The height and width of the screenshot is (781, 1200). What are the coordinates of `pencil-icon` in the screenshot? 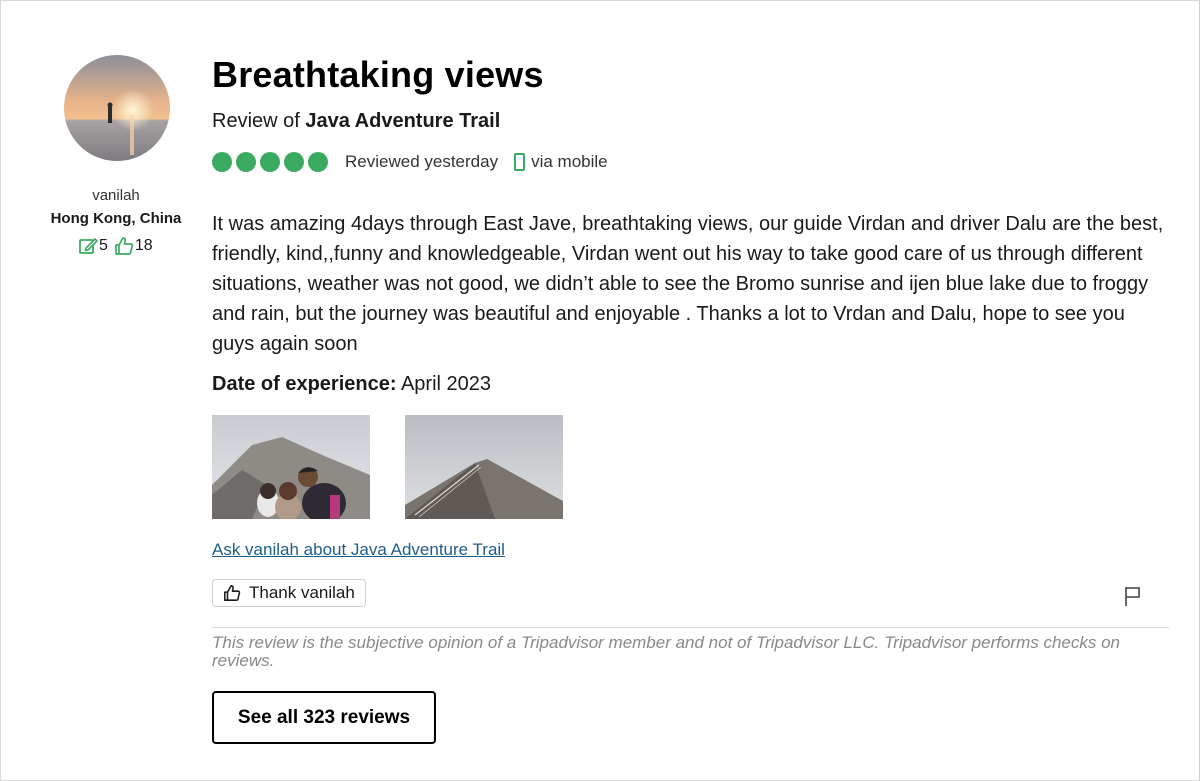 It's located at (88, 246).